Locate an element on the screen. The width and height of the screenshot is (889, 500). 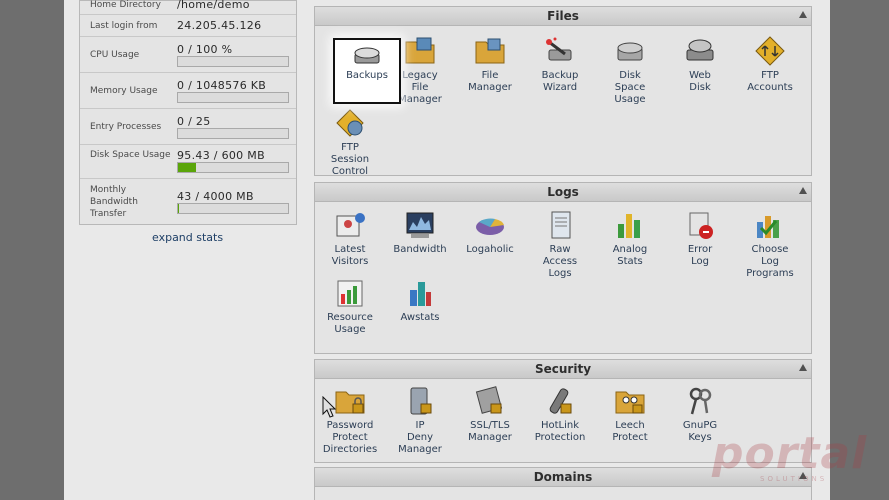
stat-last-login: Last login from 24.205.45.126 is located at coordinates (188, 26).